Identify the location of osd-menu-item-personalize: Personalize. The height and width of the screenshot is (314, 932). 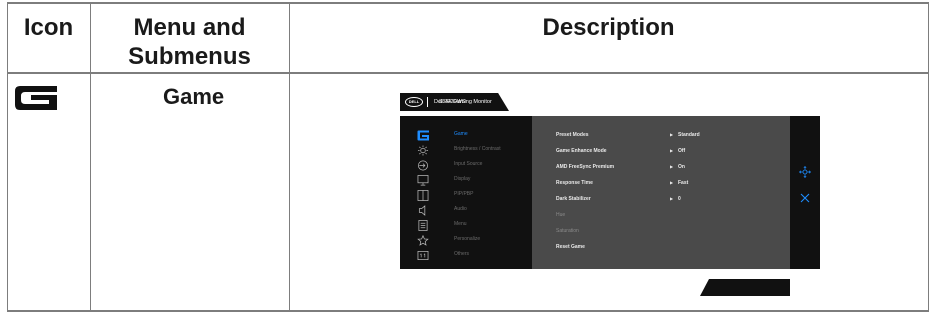
(466, 240).